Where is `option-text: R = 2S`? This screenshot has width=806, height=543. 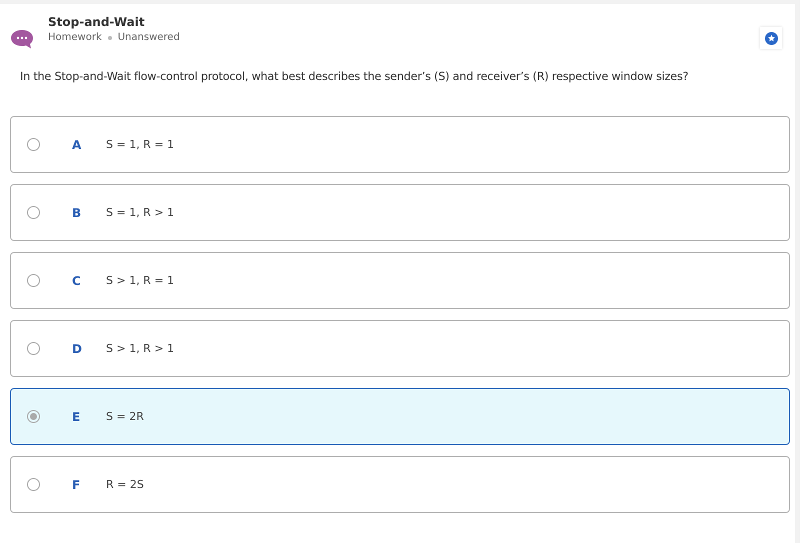 option-text: R = 2S is located at coordinates (125, 484).